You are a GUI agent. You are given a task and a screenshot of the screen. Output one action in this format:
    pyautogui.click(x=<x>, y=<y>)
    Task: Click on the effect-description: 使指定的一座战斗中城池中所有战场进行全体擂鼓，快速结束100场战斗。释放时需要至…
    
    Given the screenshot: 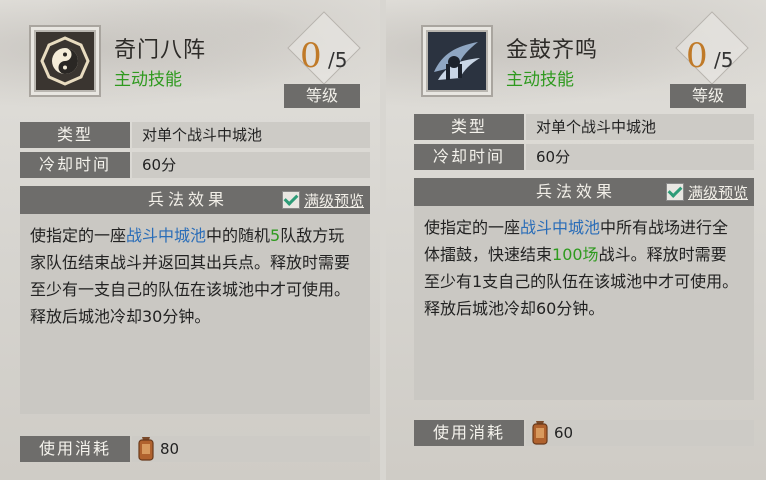 What is the action you would take?
    pyautogui.click(x=581, y=268)
    